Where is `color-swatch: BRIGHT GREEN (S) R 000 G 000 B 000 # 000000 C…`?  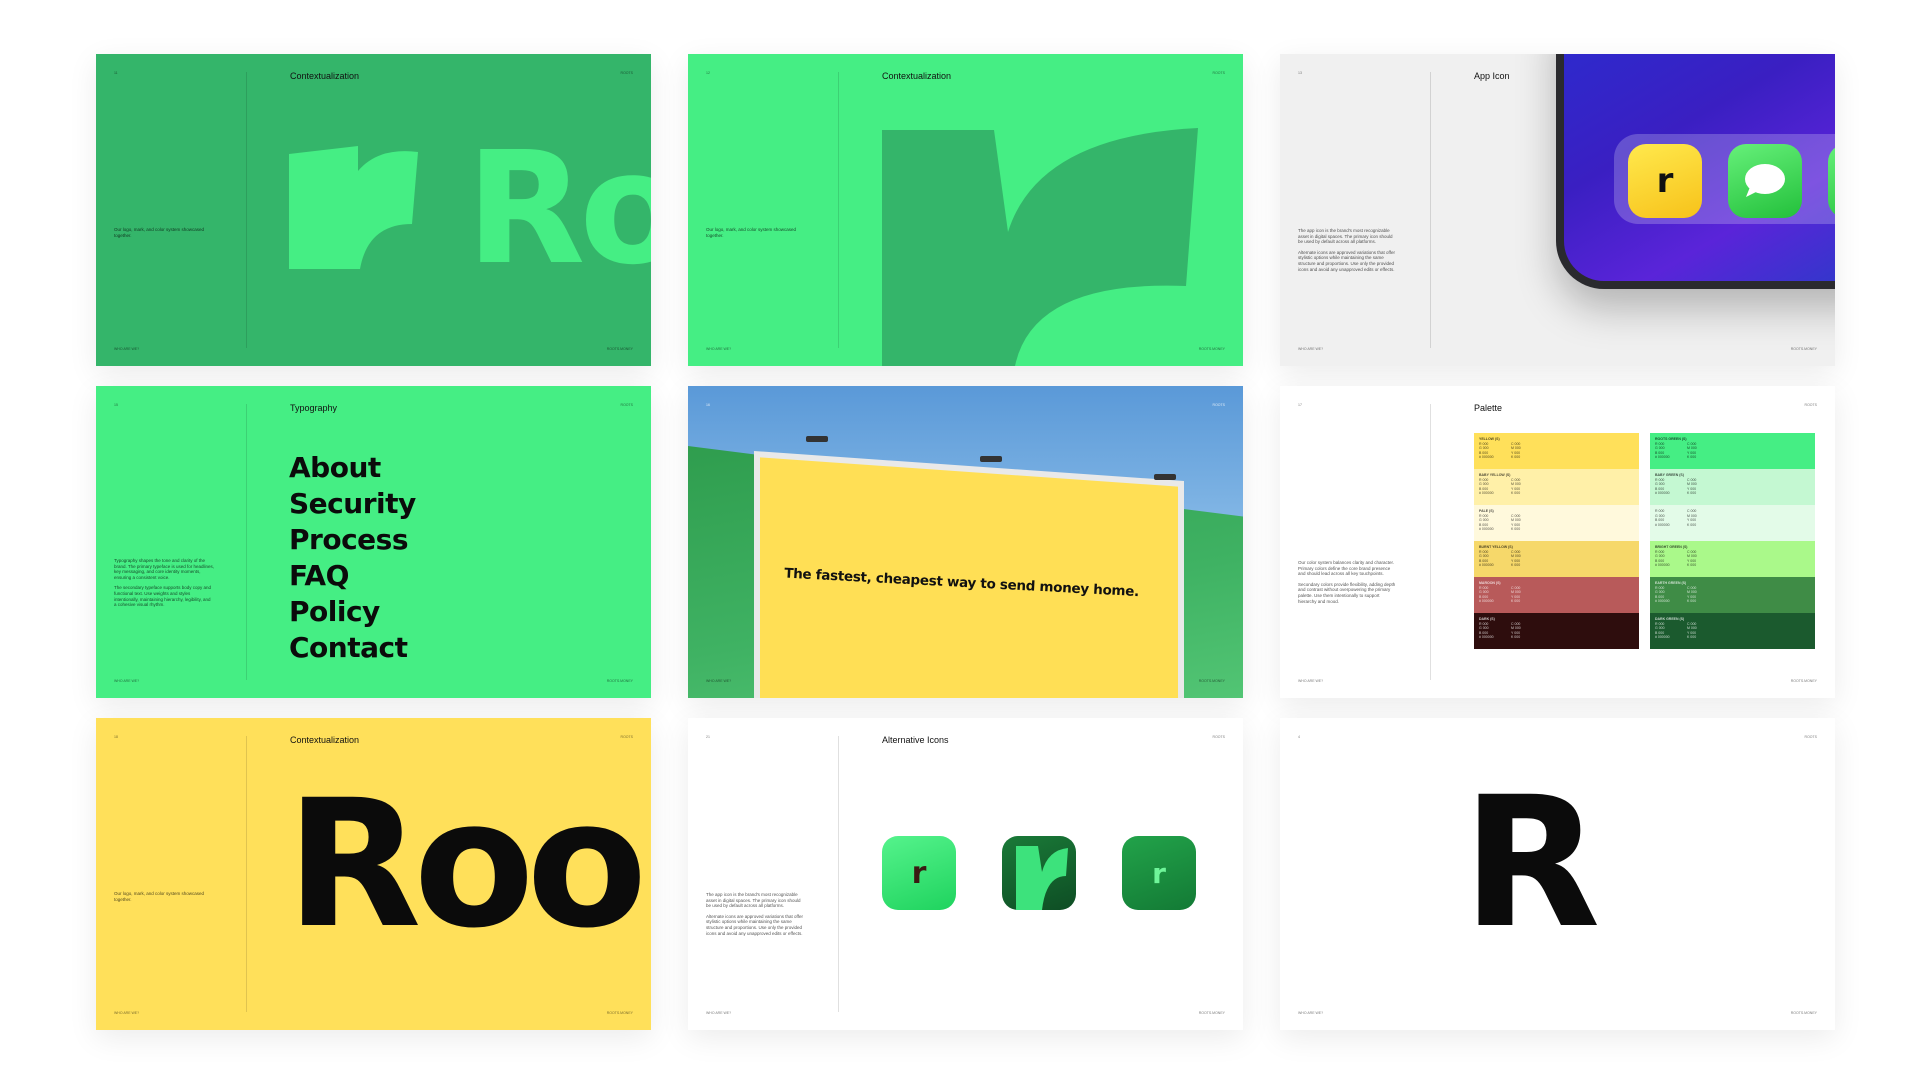
color-swatch: BRIGHT GREEN (S) R 000 G 000 B 000 # 000000 C… is located at coordinates (1732, 559).